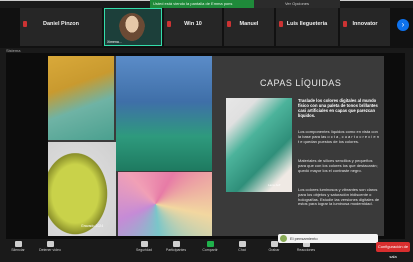 Image resolution: width=413 pixels, height=262 pixels. What do you see at coordinates (328, 238) in the screenshot?
I see `chat-preview-popup: El pensamiento` at bounding box center [328, 238].